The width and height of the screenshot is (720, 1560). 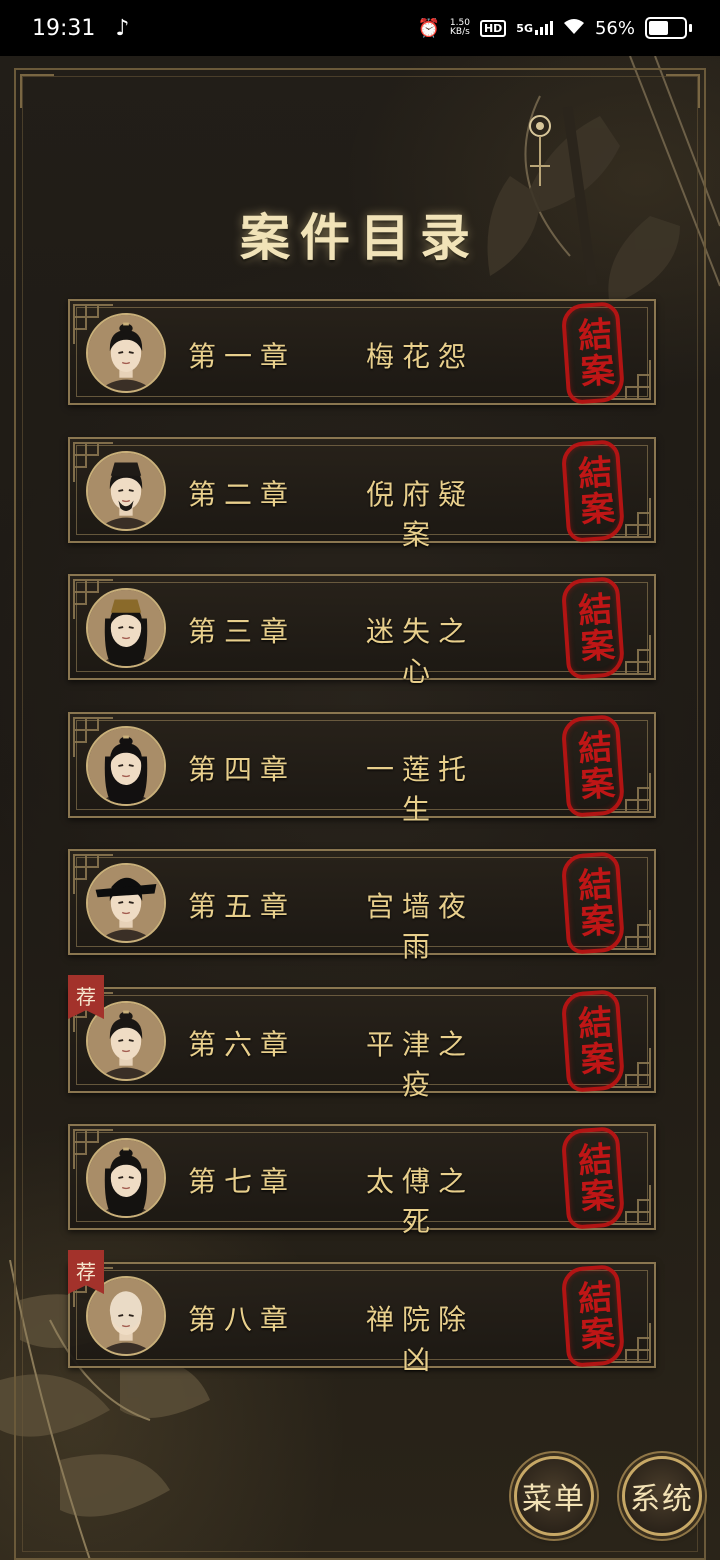 I want to click on menu-button: 菜单, so click(x=554, y=1496).